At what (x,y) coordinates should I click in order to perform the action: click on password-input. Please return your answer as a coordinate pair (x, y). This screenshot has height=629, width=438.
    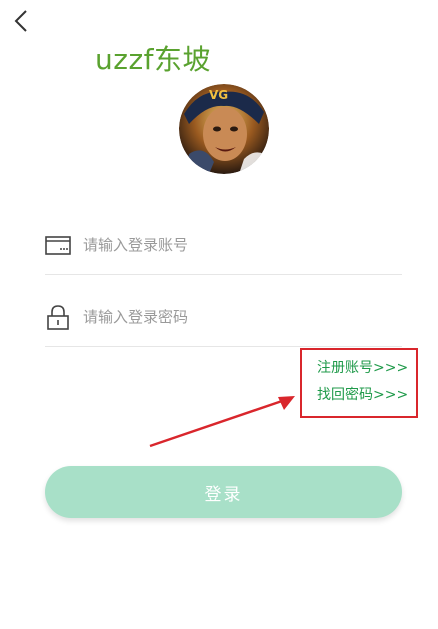
    Looking at the image, I should click on (233, 317).